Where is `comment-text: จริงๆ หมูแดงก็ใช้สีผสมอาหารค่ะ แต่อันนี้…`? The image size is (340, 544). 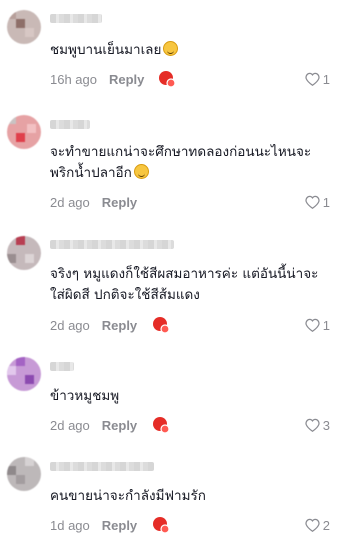
comment-text: จริงๆ หมูแดงก็ใช้สีผสมอาหารค่ะ แต่อันนี้… is located at coordinates (184, 284).